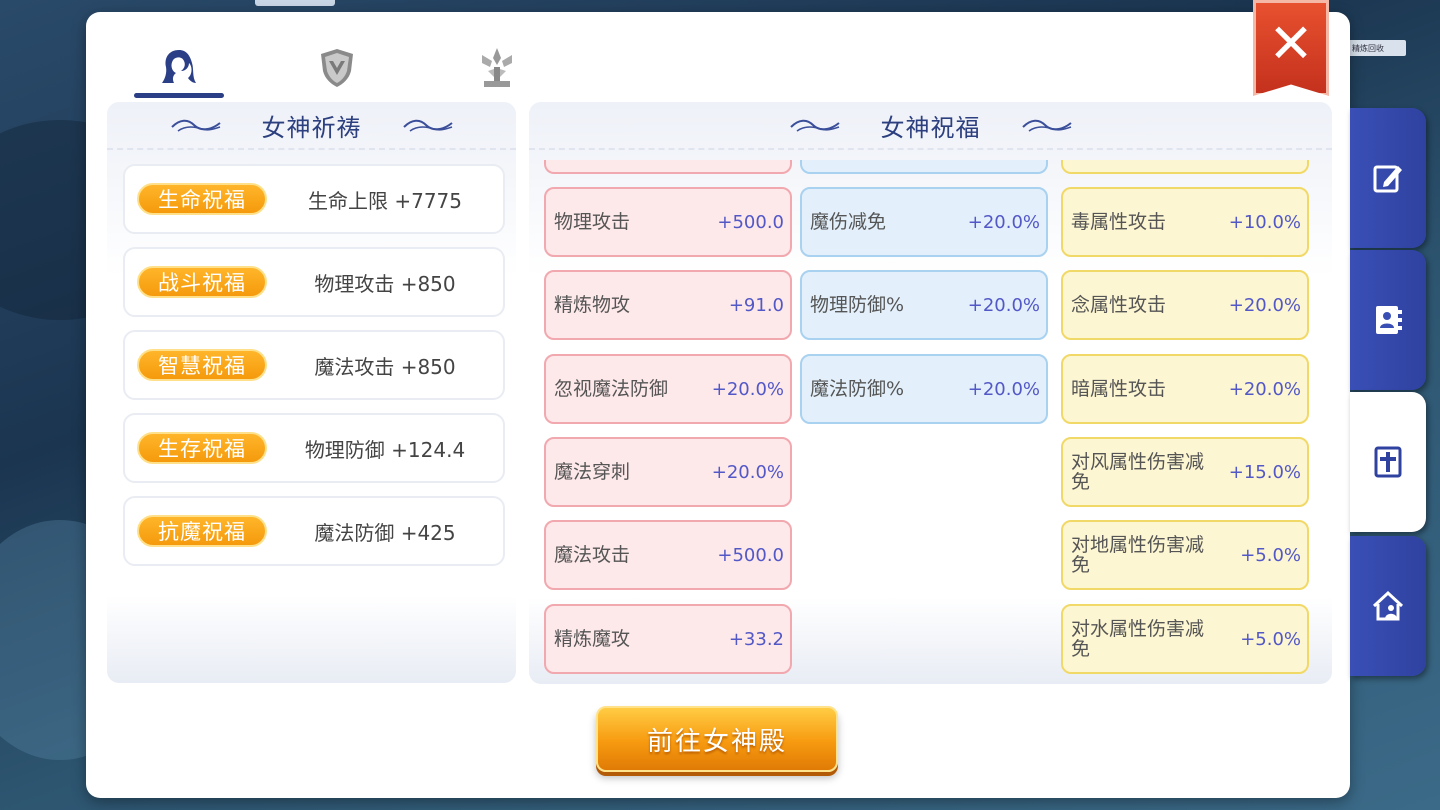  Describe the element at coordinates (756, 639) in the screenshot. I see `stat-value: +33.2` at that location.